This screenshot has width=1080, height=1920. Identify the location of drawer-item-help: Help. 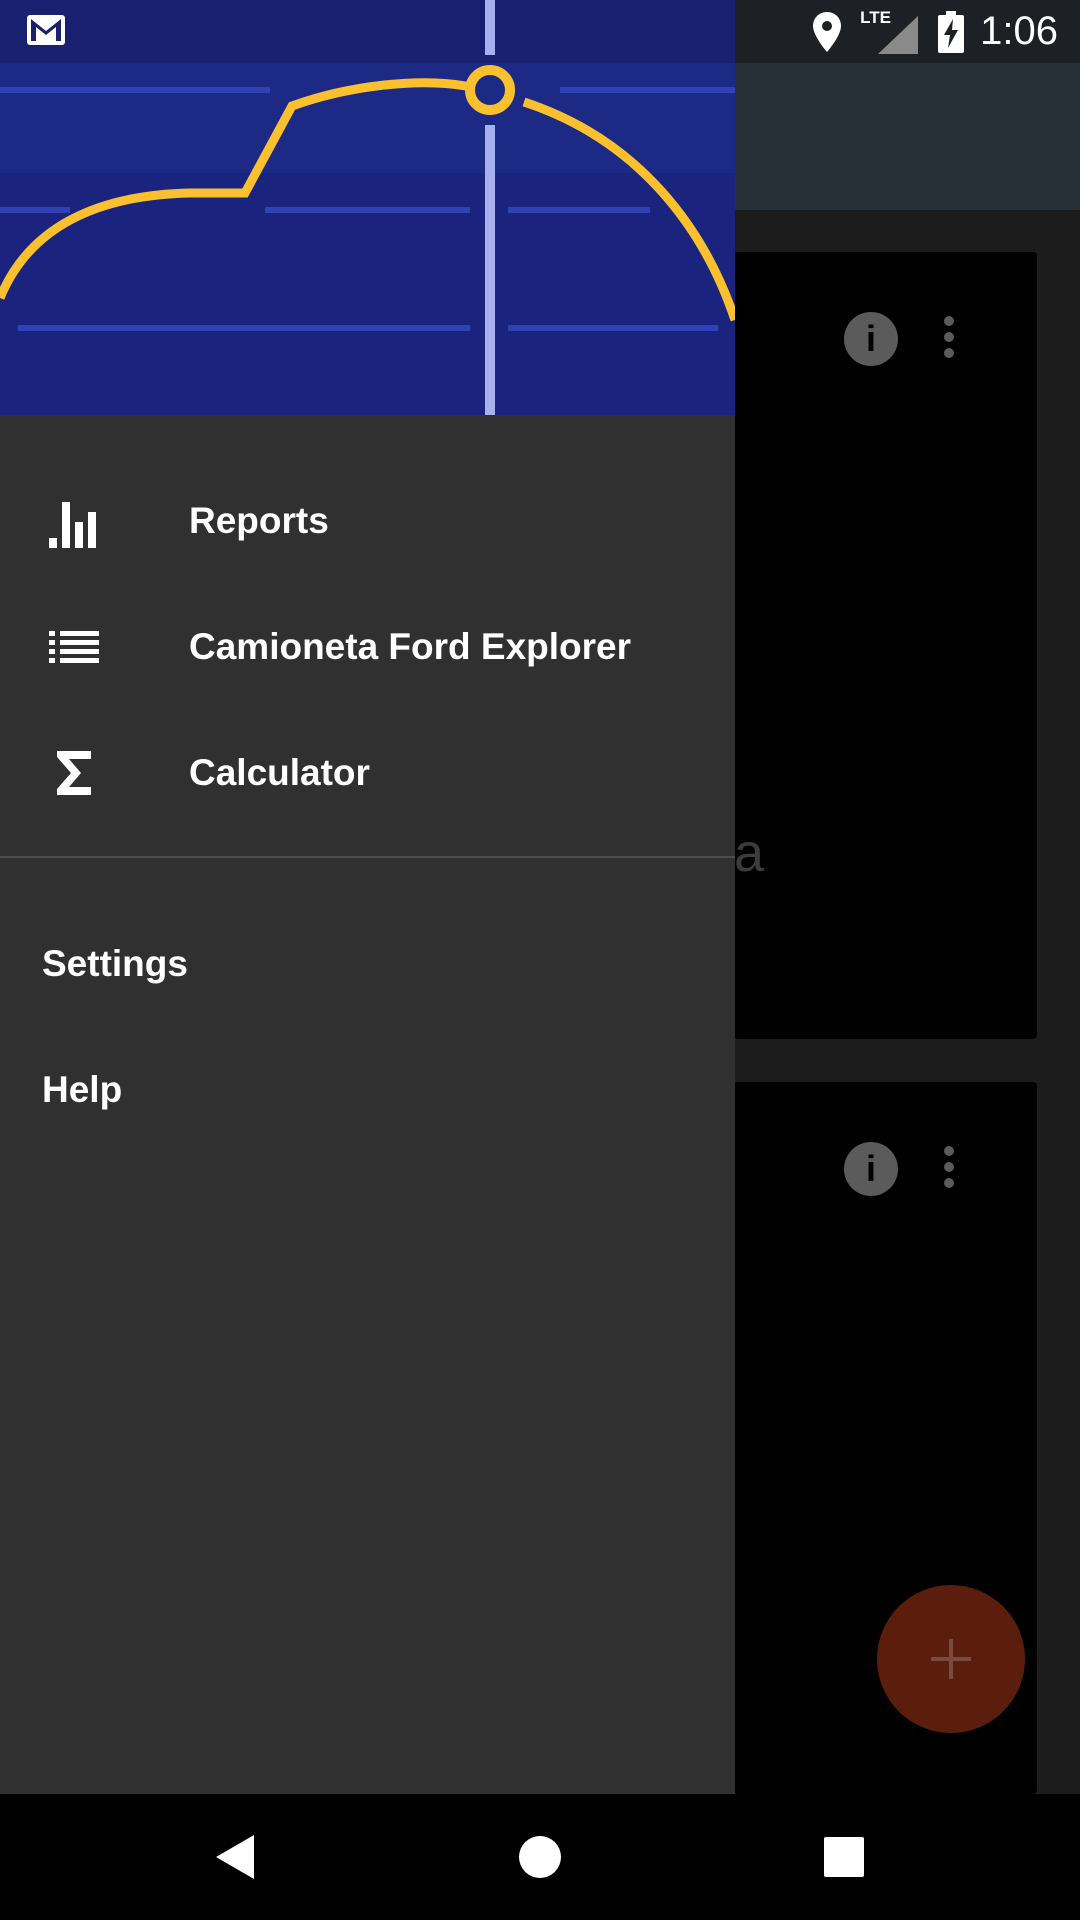
(367, 1090).